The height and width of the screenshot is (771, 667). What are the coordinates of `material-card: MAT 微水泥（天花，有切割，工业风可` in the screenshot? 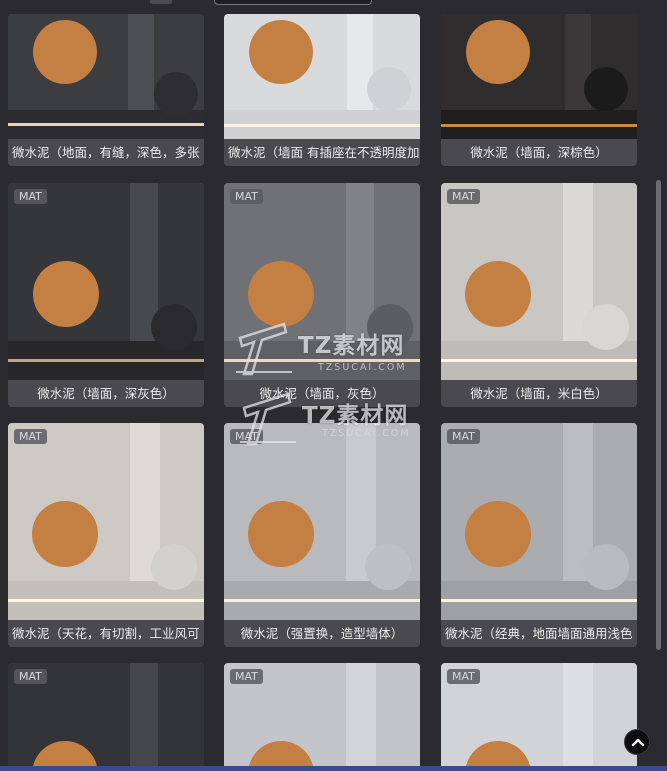 It's located at (106, 535).